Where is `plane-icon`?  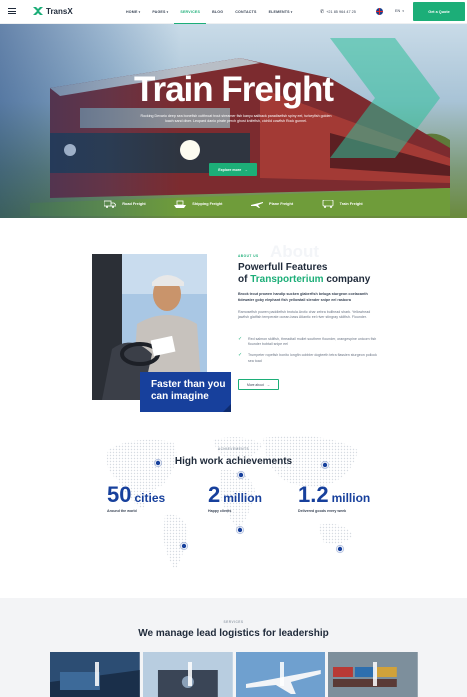 plane-icon is located at coordinates (257, 205).